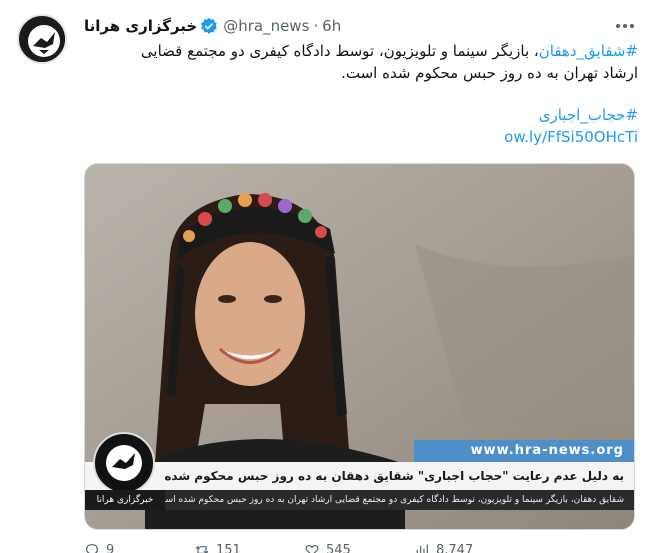 This screenshot has height=553, width=656. I want to click on verified-badge-icon, so click(209, 25).